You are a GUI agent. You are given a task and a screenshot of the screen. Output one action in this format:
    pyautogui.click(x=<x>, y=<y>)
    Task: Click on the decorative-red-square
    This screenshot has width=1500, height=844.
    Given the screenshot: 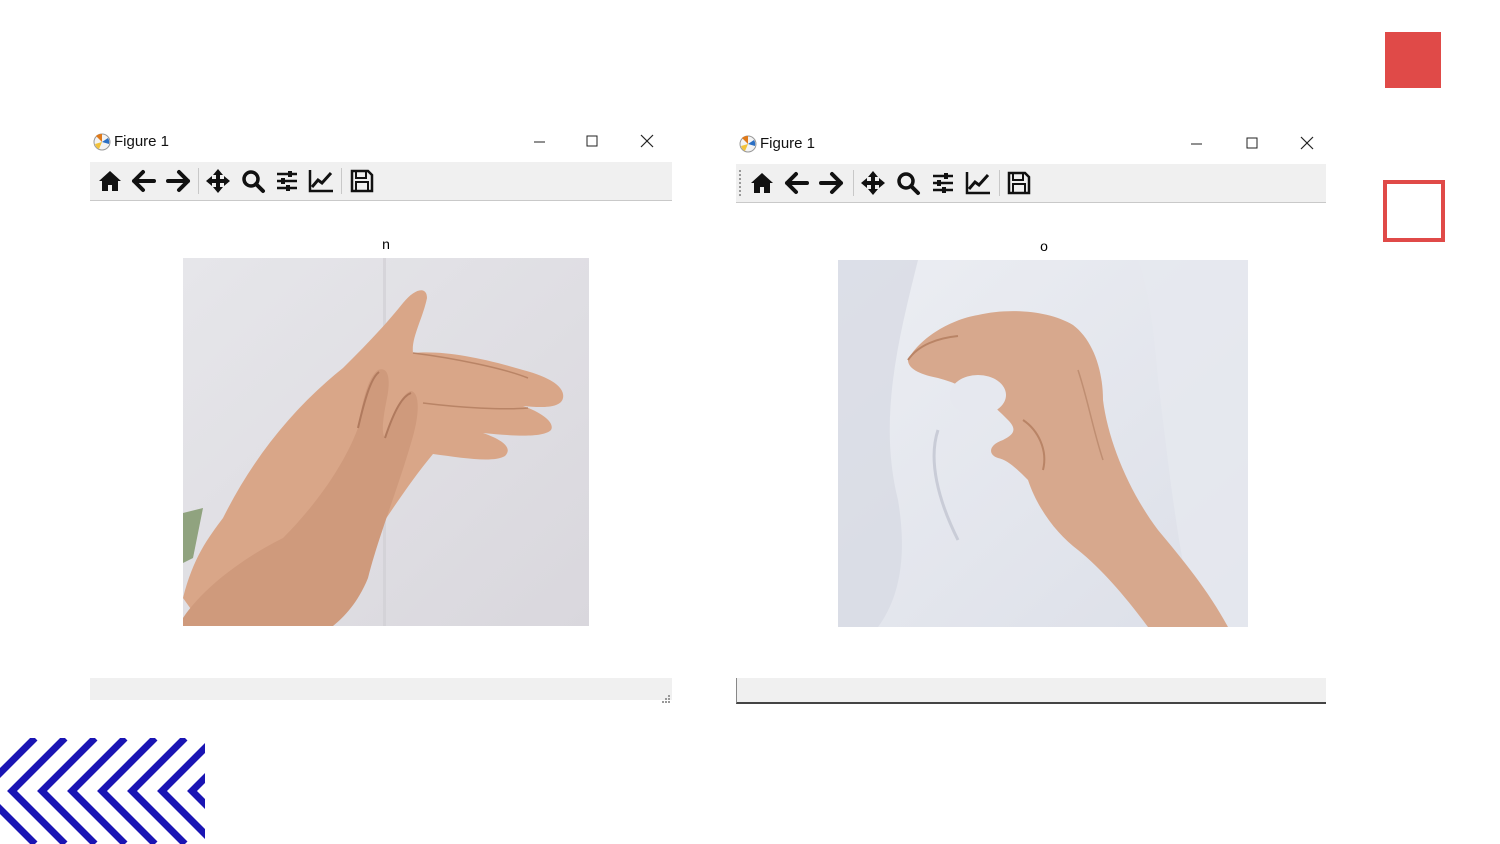 What is the action you would take?
    pyautogui.click(x=1413, y=60)
    